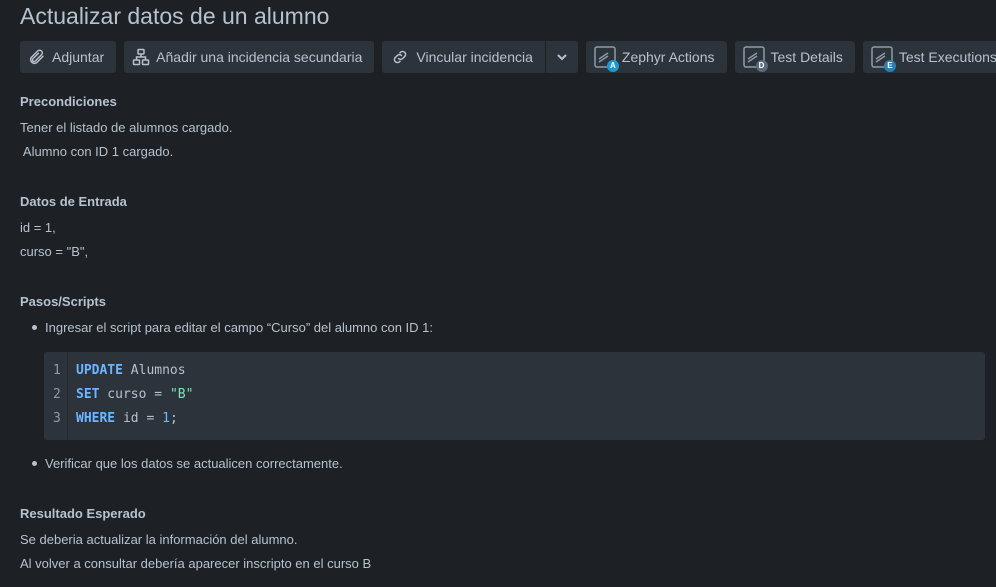 This screenshot has width=996, height=587. What do you see at coordinates (761, 66) in the screenshot?
I see `test-details-badge: D` at bounding box center [761, 66].